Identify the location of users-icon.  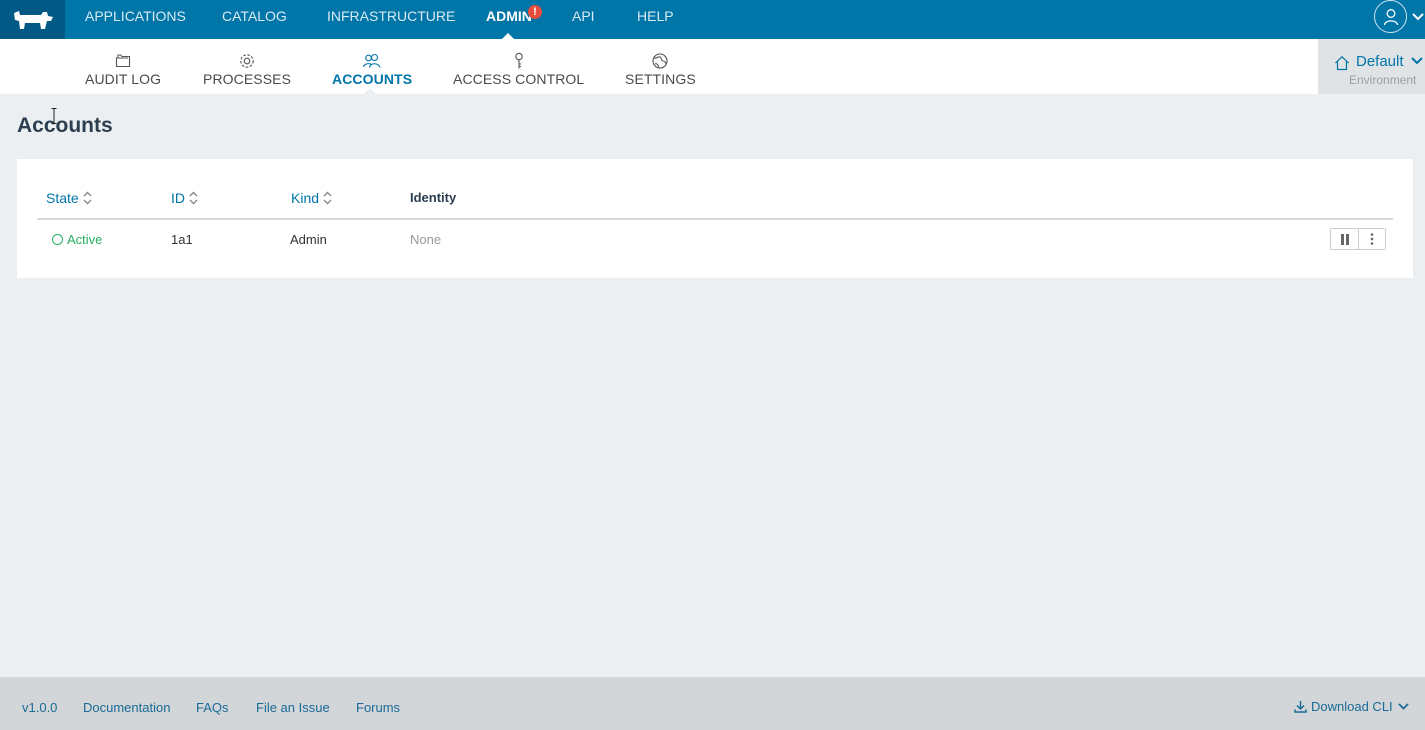
(372, 61).